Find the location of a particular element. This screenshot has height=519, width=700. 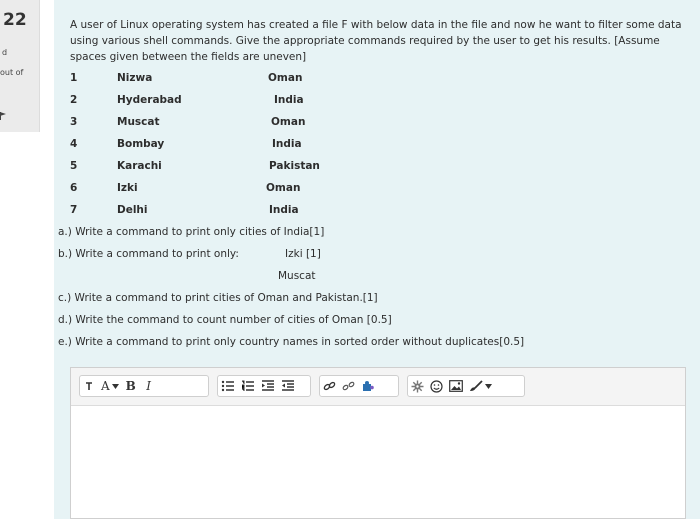

gear-icon is located at coordinates (417, 386).